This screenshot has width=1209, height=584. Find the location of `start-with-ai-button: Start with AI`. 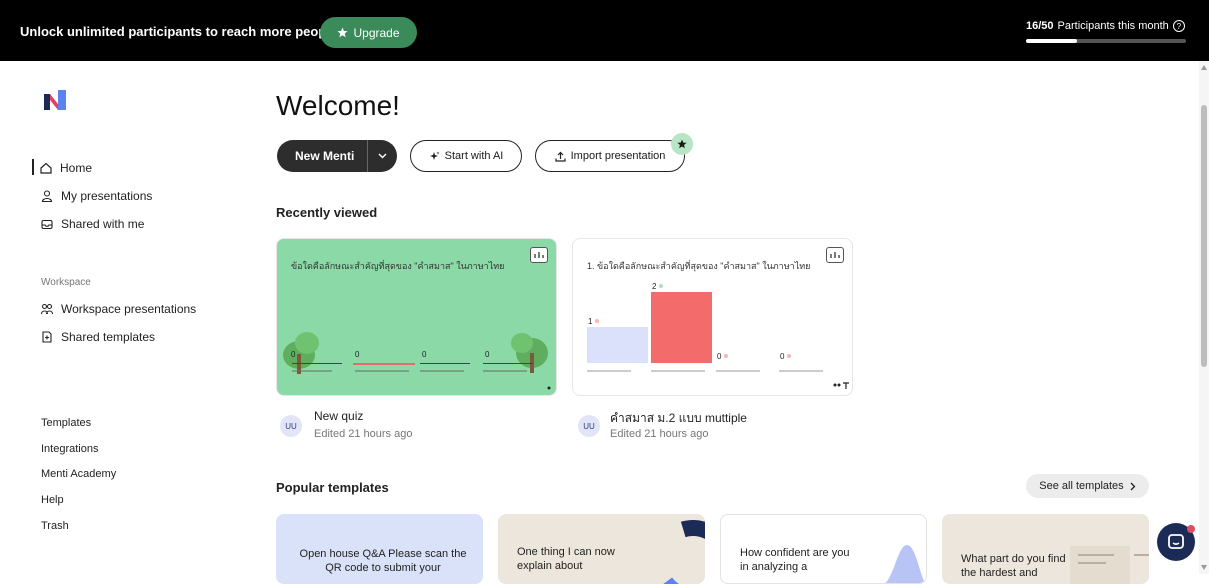

start-with-ai-button: Start with AI is located at coordinates (466, 156).